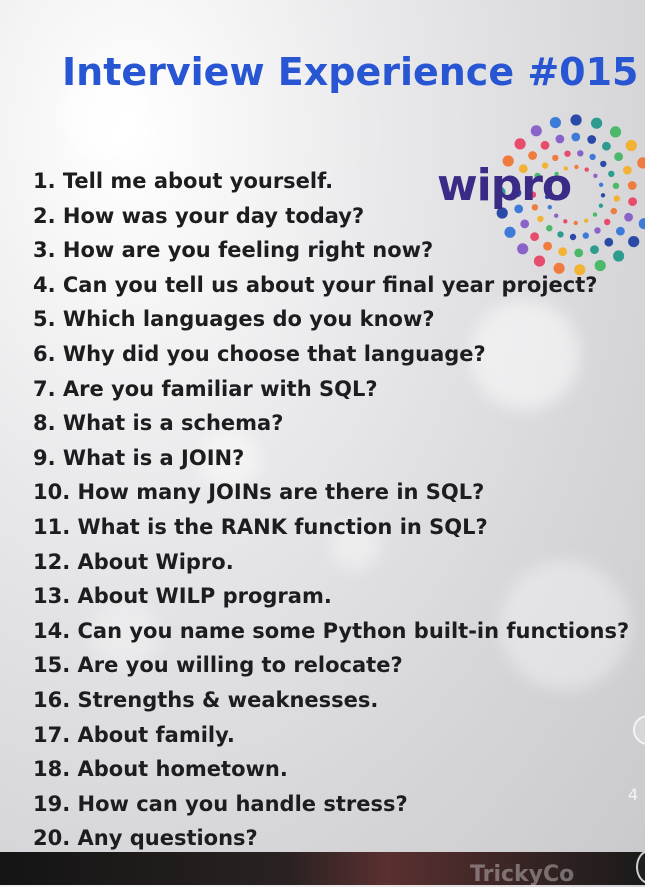 Image resolution: width=645 pixels, height=887 pixels. What do you see at coordinates (633, 794) in the screenshot?
I see `overlay-count: 4` at bounding box center [633, 794].